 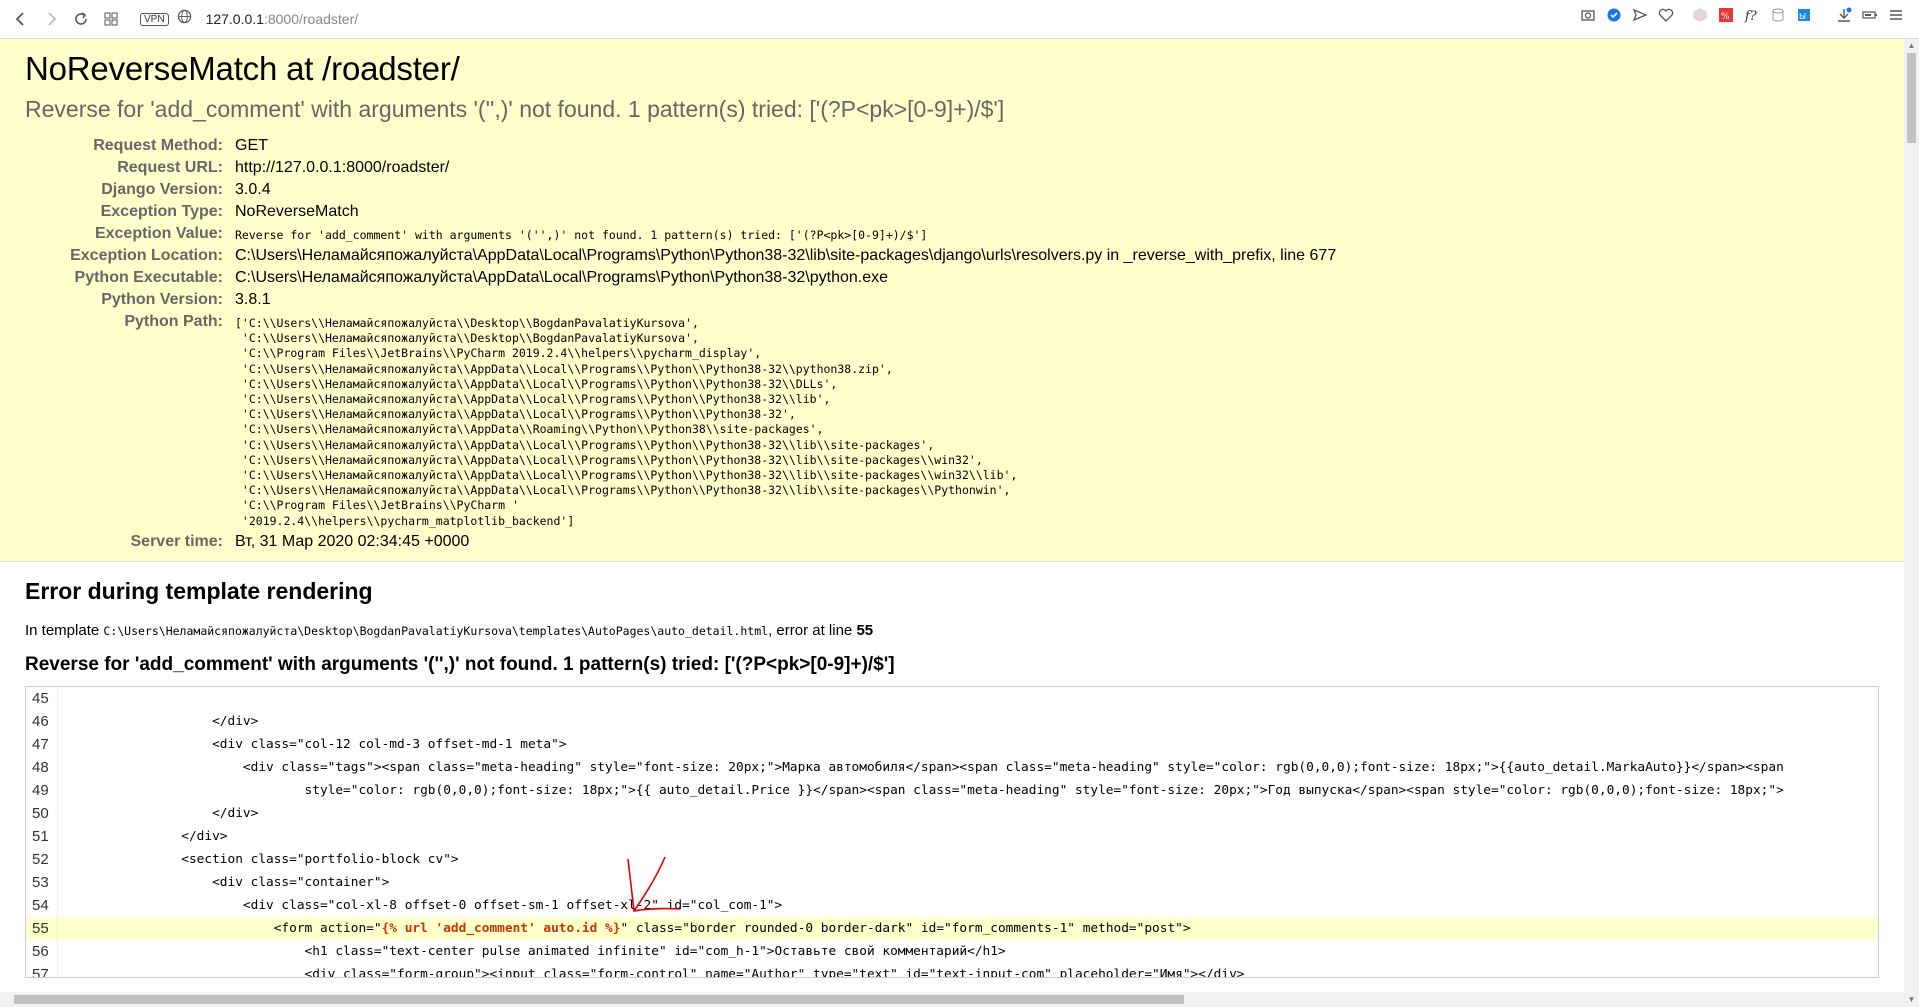 I want to click on reload-icon, so click(x=81, y=18).